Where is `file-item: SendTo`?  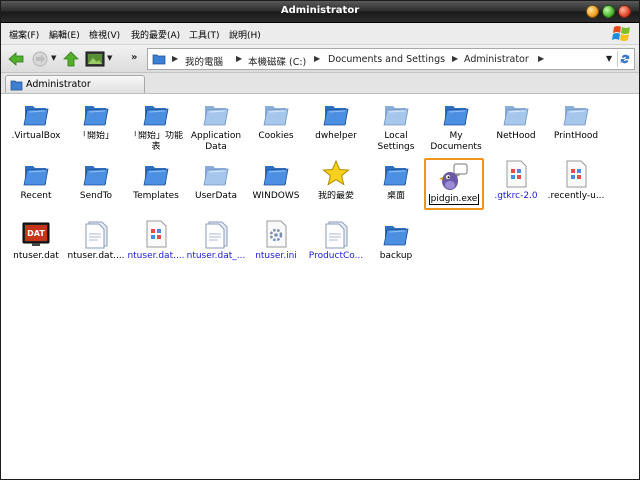 file-item: SendTo is located at coordinates (96, 180).